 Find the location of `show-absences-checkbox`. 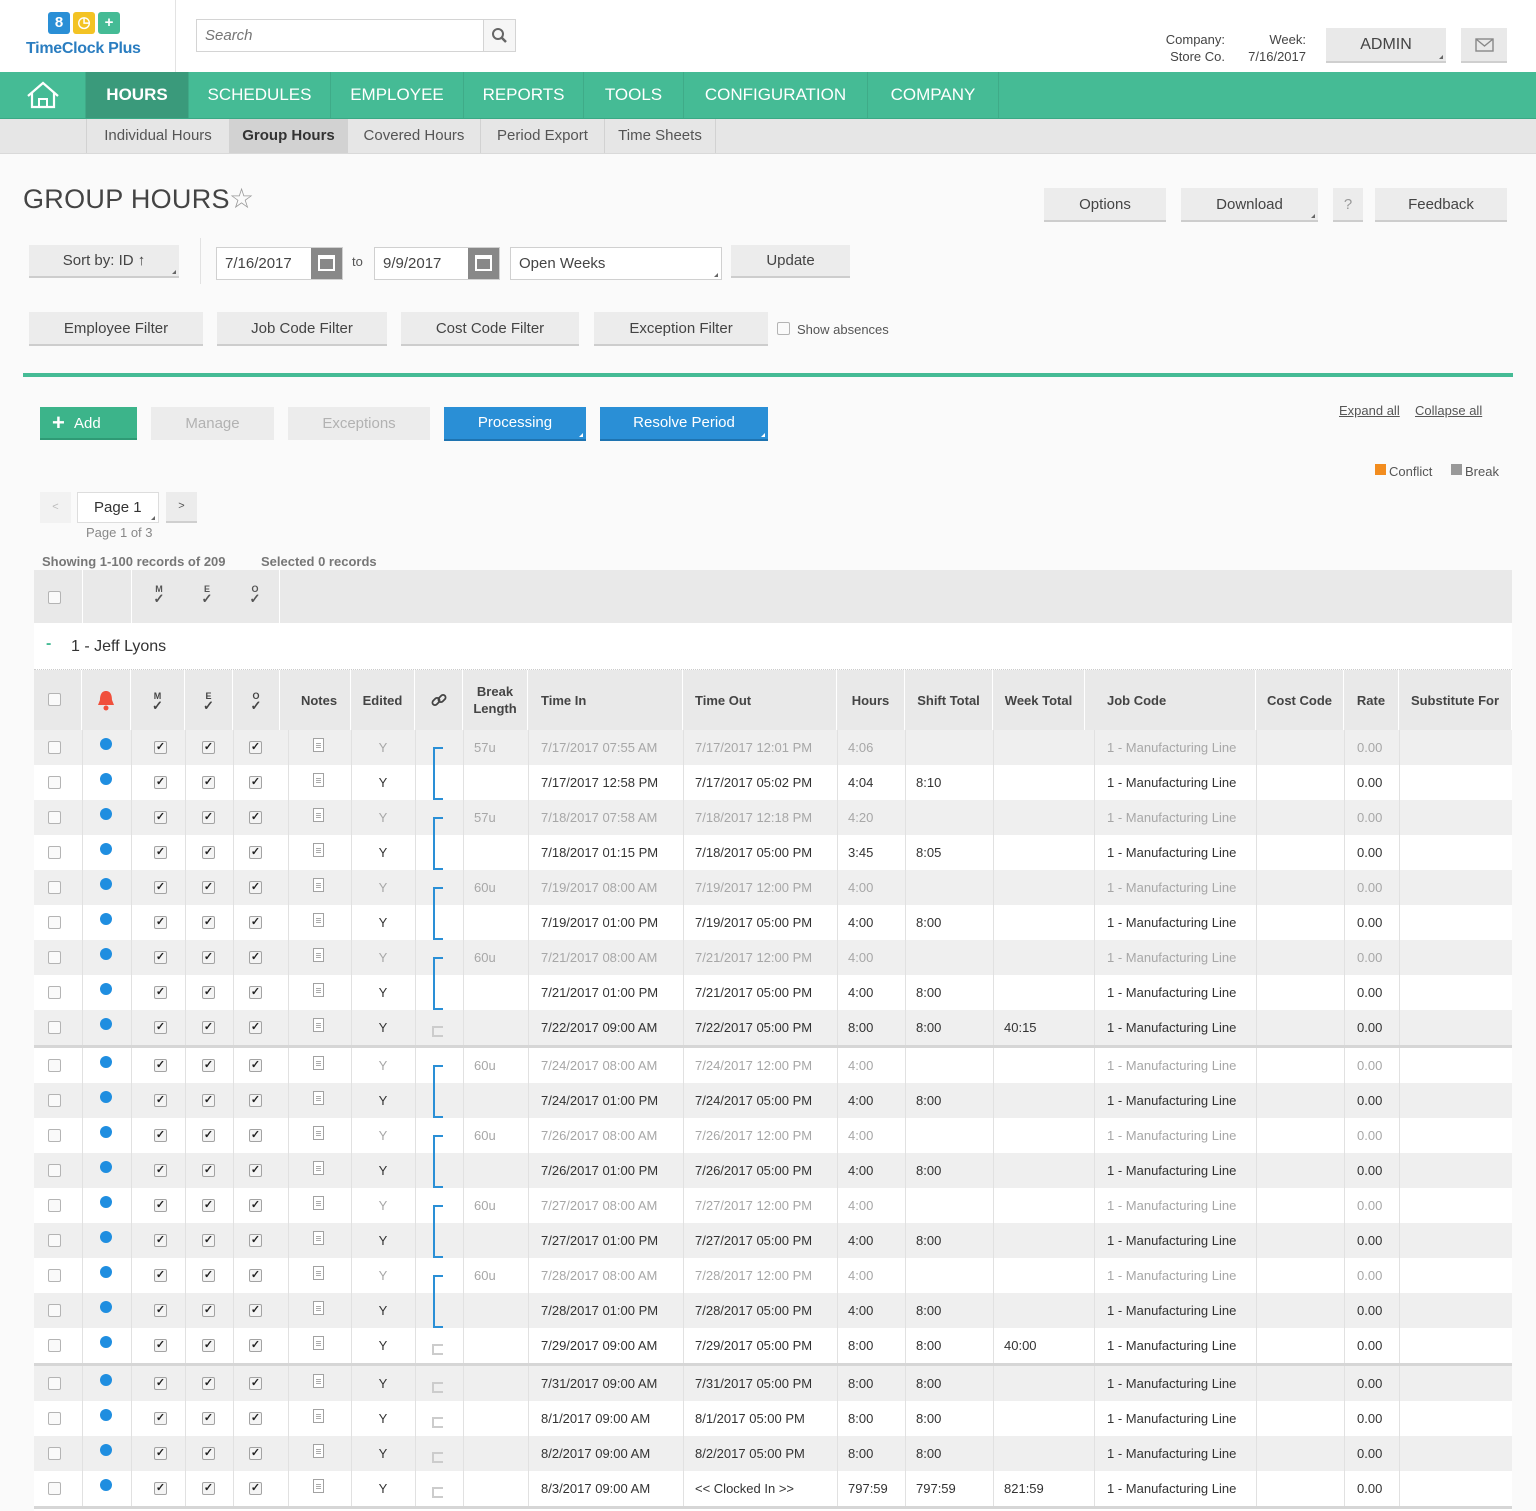

show-absences-checkbox is located at coordinates (783, 328).